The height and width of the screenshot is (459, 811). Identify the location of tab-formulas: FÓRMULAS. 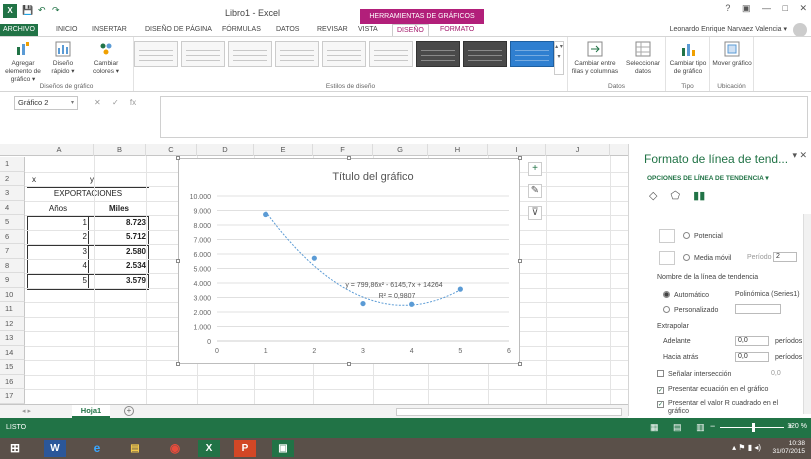
(241, 30).